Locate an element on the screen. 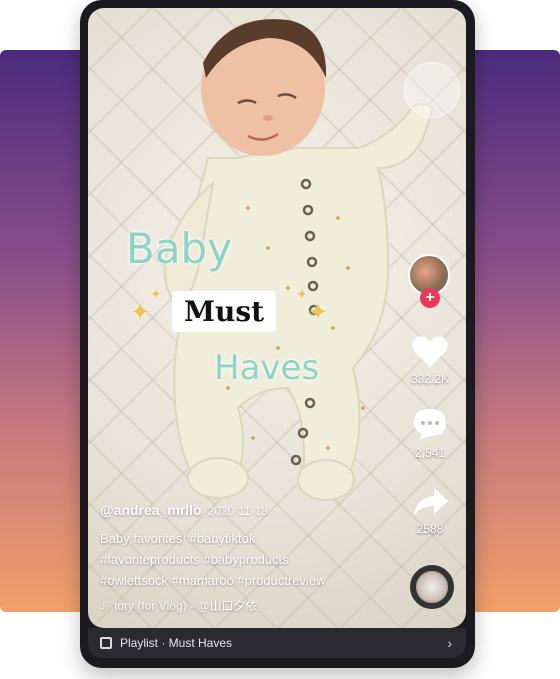  playlist-label: Playlist · Must Haves is located at coordinates (176, 643).